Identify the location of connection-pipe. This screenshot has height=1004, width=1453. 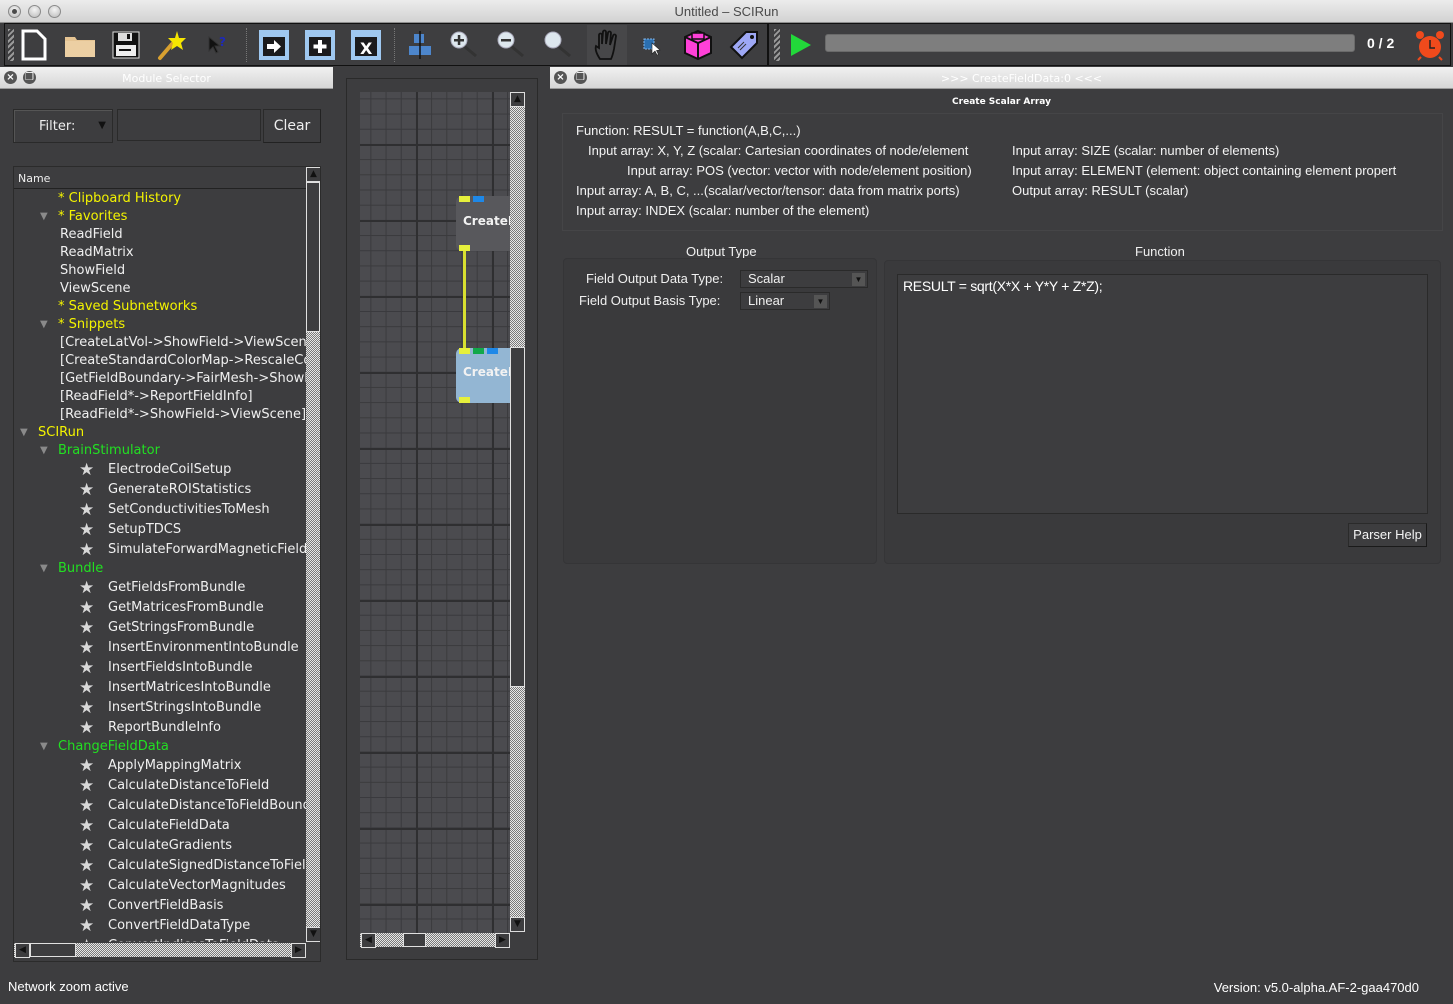
(464, 299).